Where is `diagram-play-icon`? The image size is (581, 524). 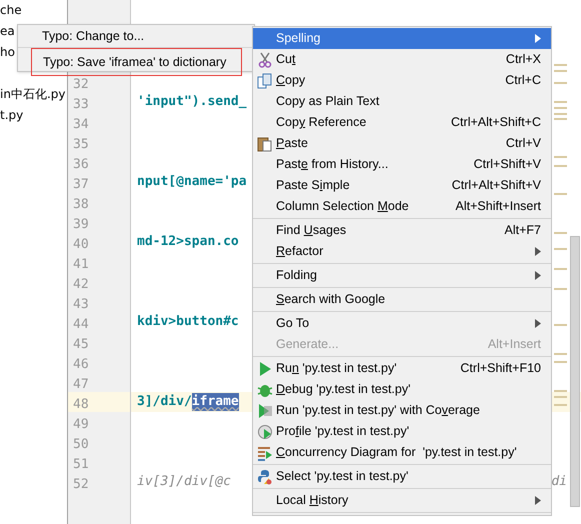
diagram-play-icon is located at coordinates (264, 452).